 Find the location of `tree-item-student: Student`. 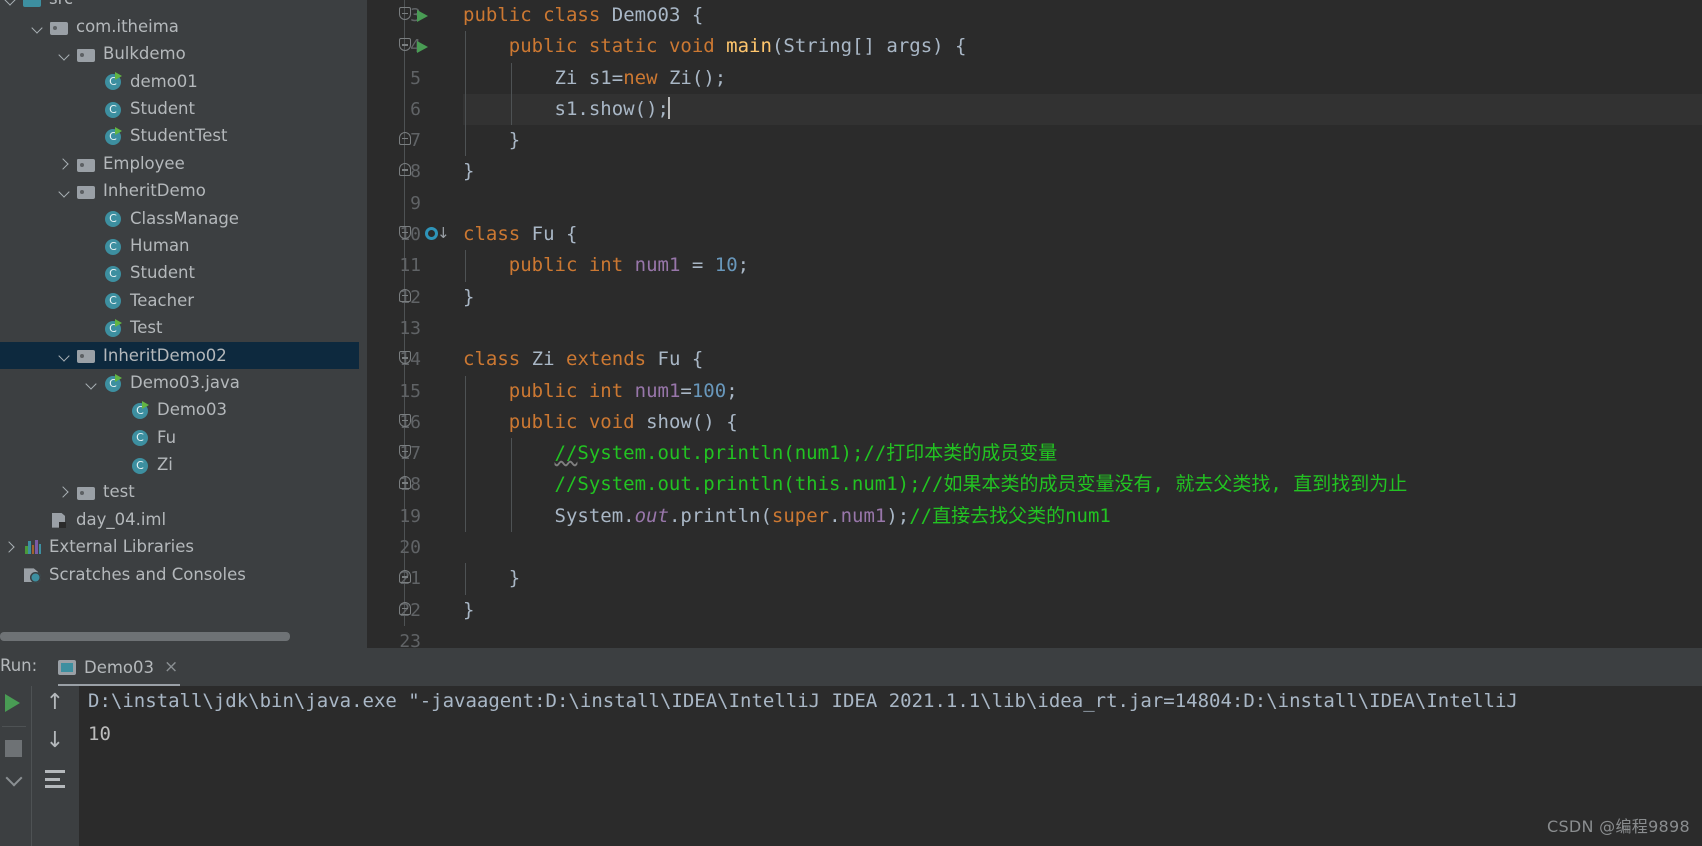

tree-item-student: Student is located at coordinates (179, 109).